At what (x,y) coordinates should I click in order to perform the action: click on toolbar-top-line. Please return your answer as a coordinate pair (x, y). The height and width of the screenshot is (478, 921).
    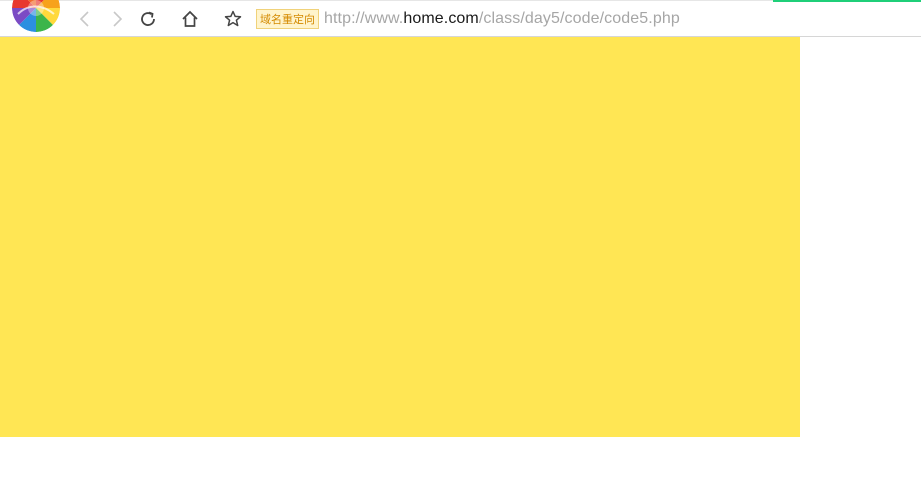
    Looking at the image, I should click on (386, 0).